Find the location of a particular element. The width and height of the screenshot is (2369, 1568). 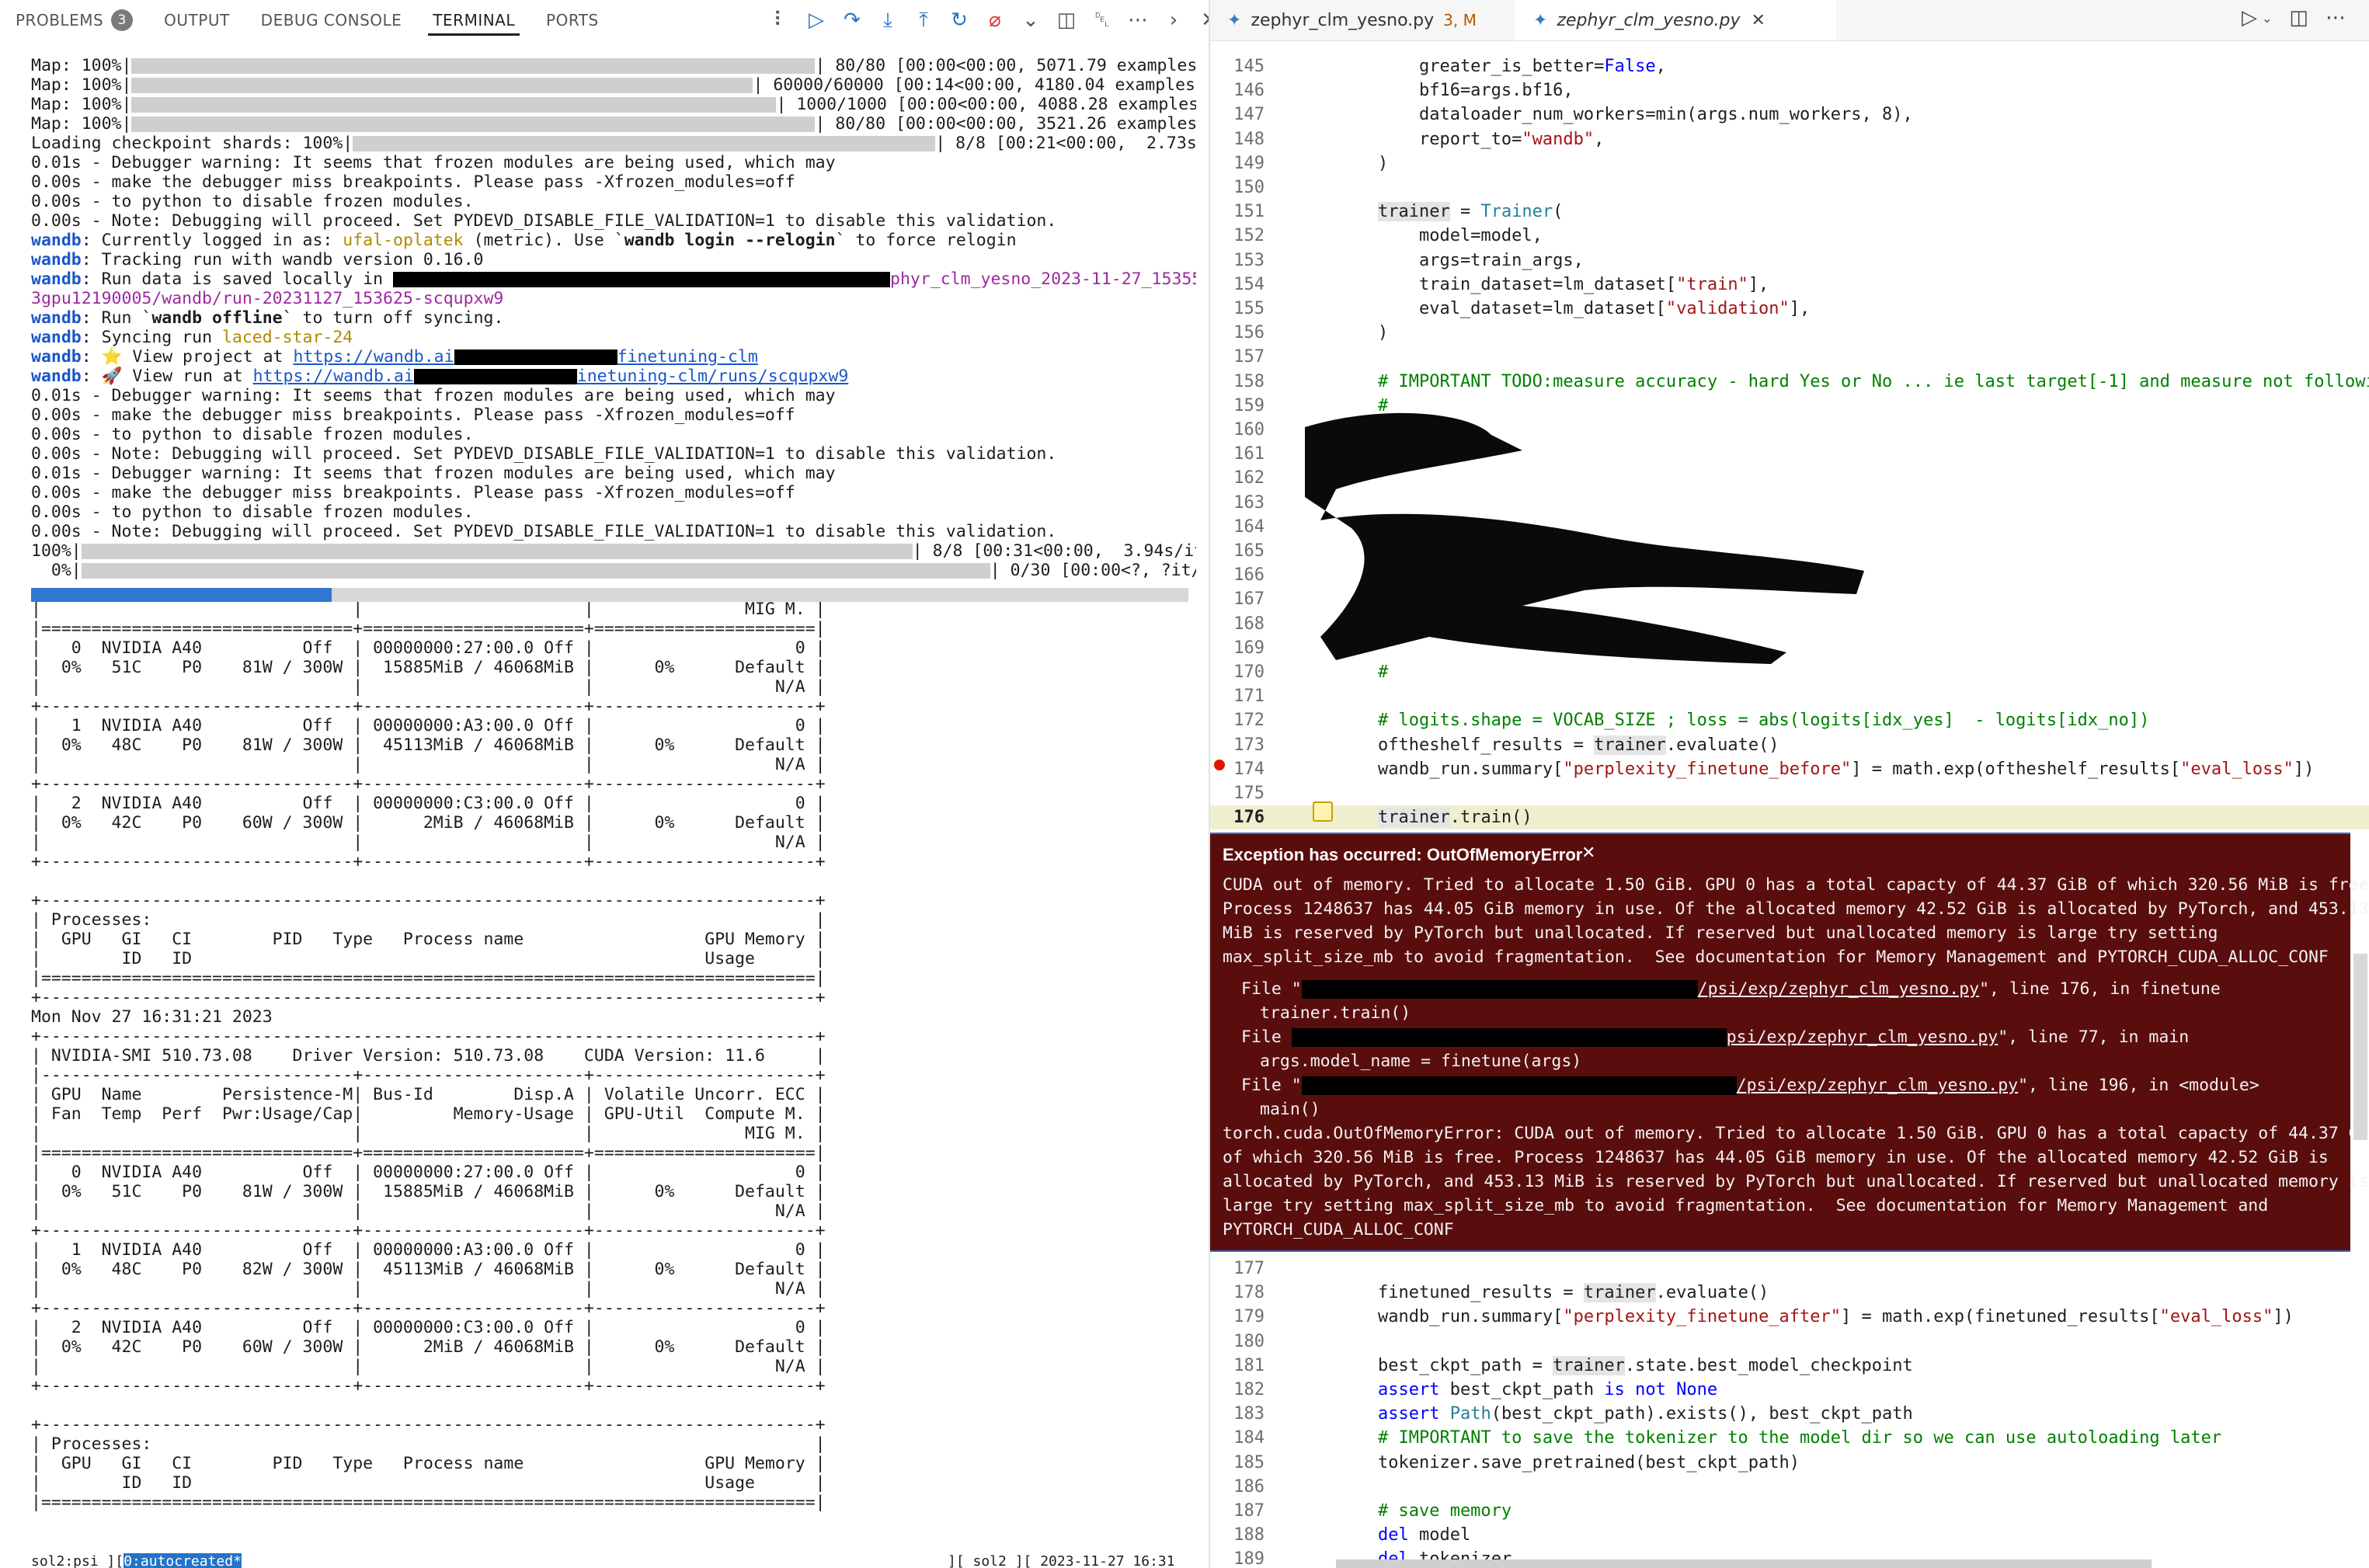

step-over-icon: ↷ is located at coordinates (852, 21).